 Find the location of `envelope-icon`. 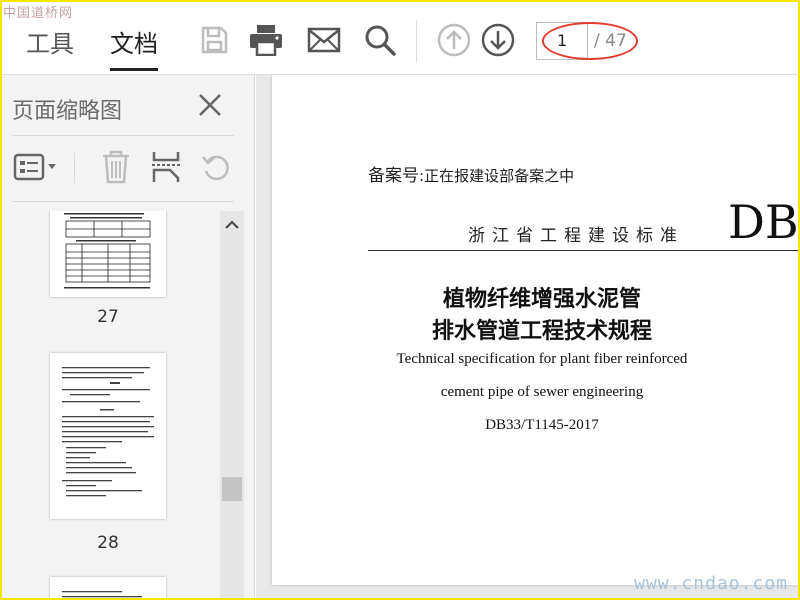

envelope-icon is located at coordinates (324, 40).